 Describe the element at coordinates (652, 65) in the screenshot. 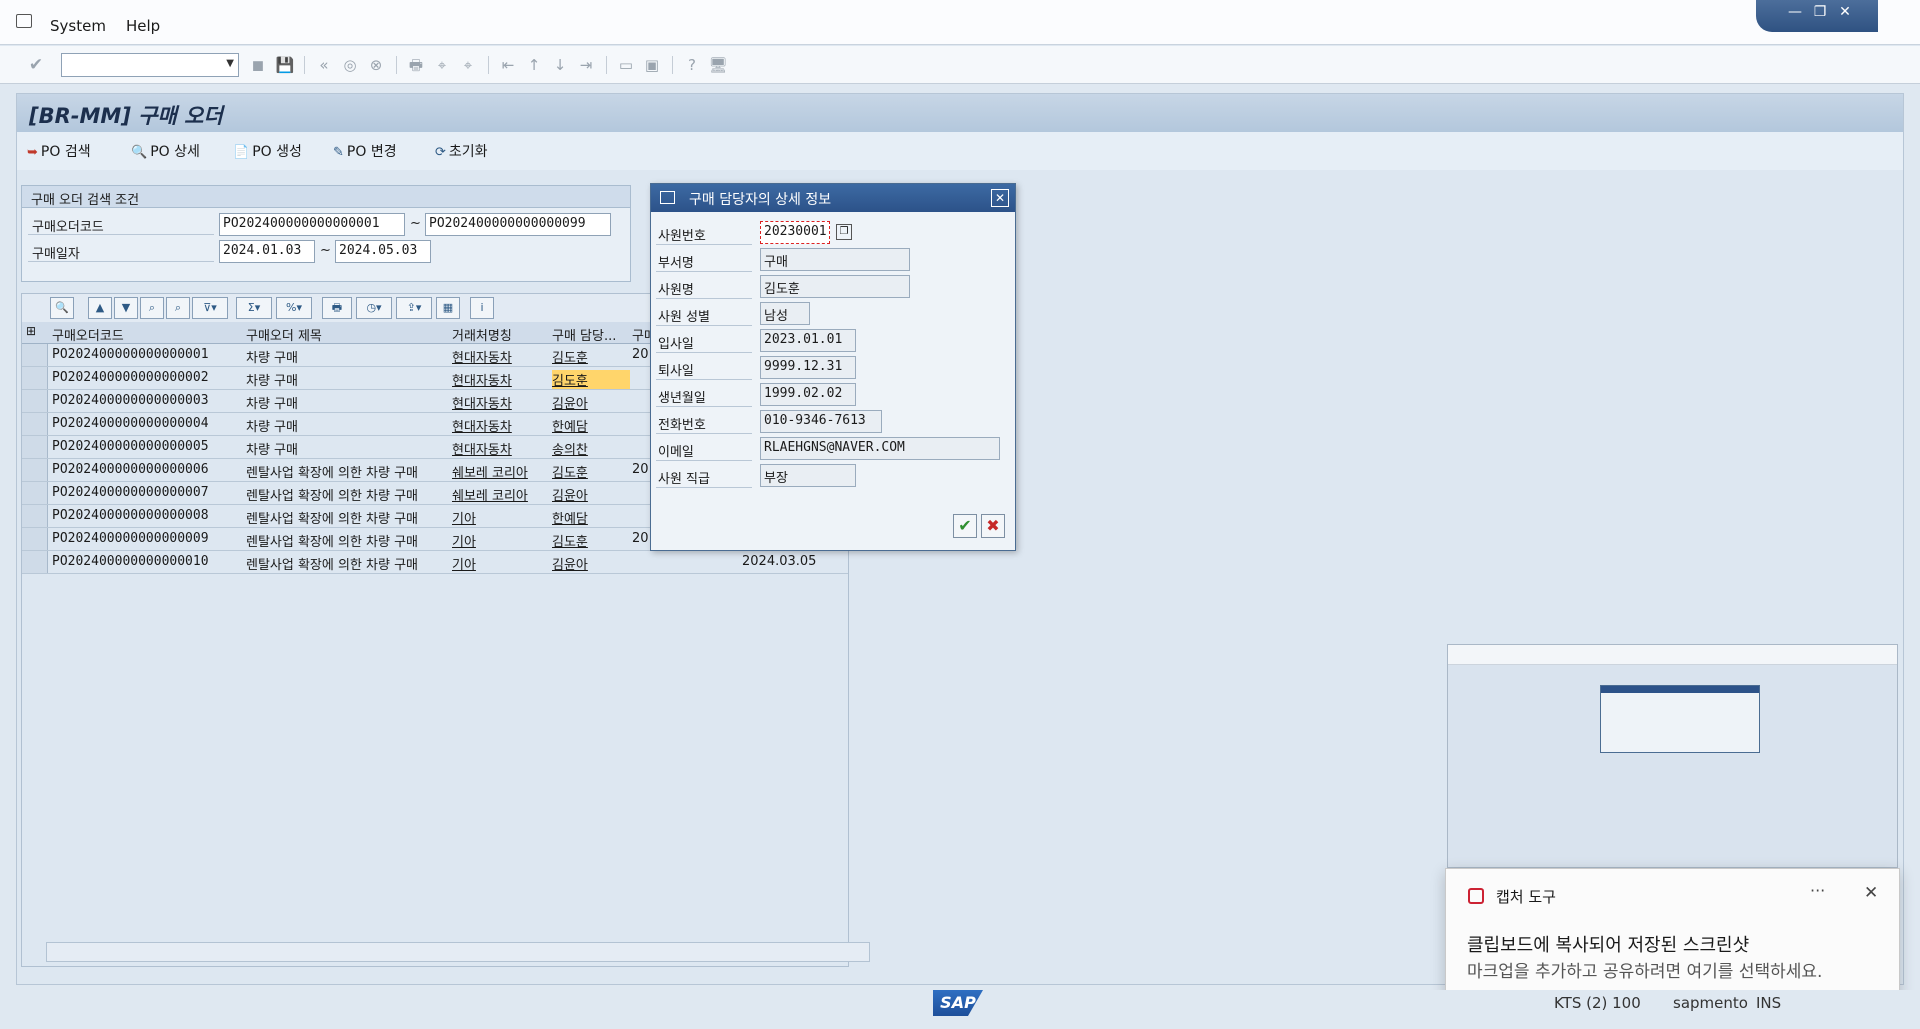

I see `shortcut-icon: ▣` at that location.